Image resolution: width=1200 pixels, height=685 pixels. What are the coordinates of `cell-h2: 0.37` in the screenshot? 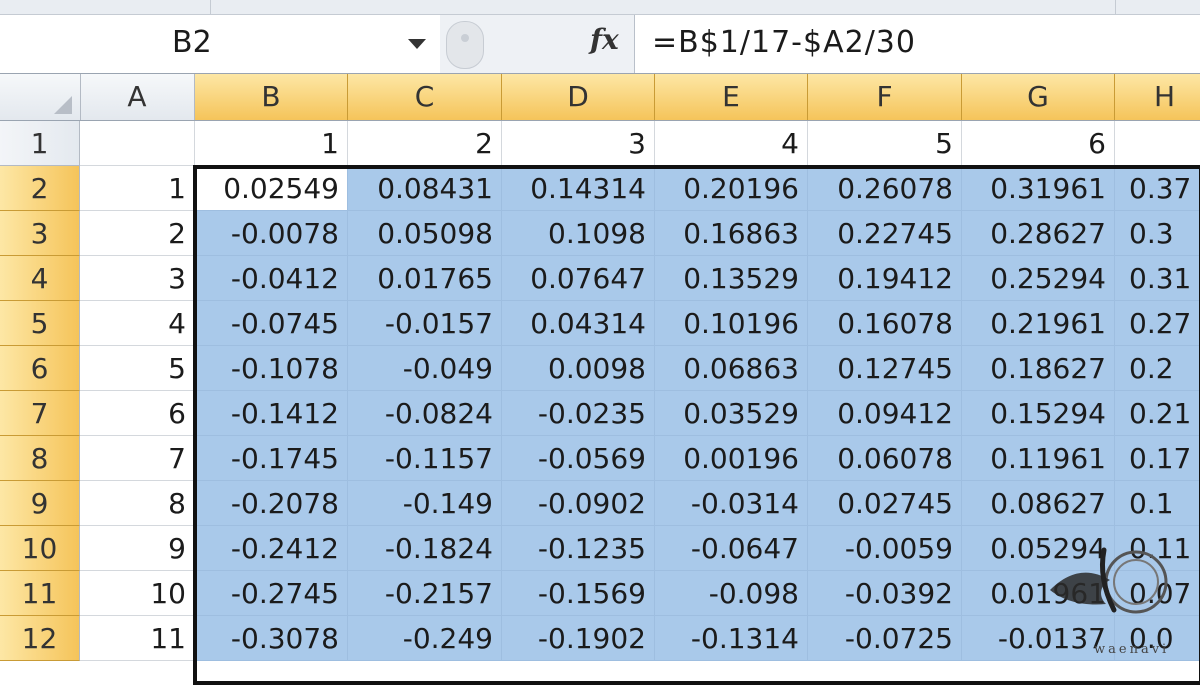 It's located at (1157, 188).